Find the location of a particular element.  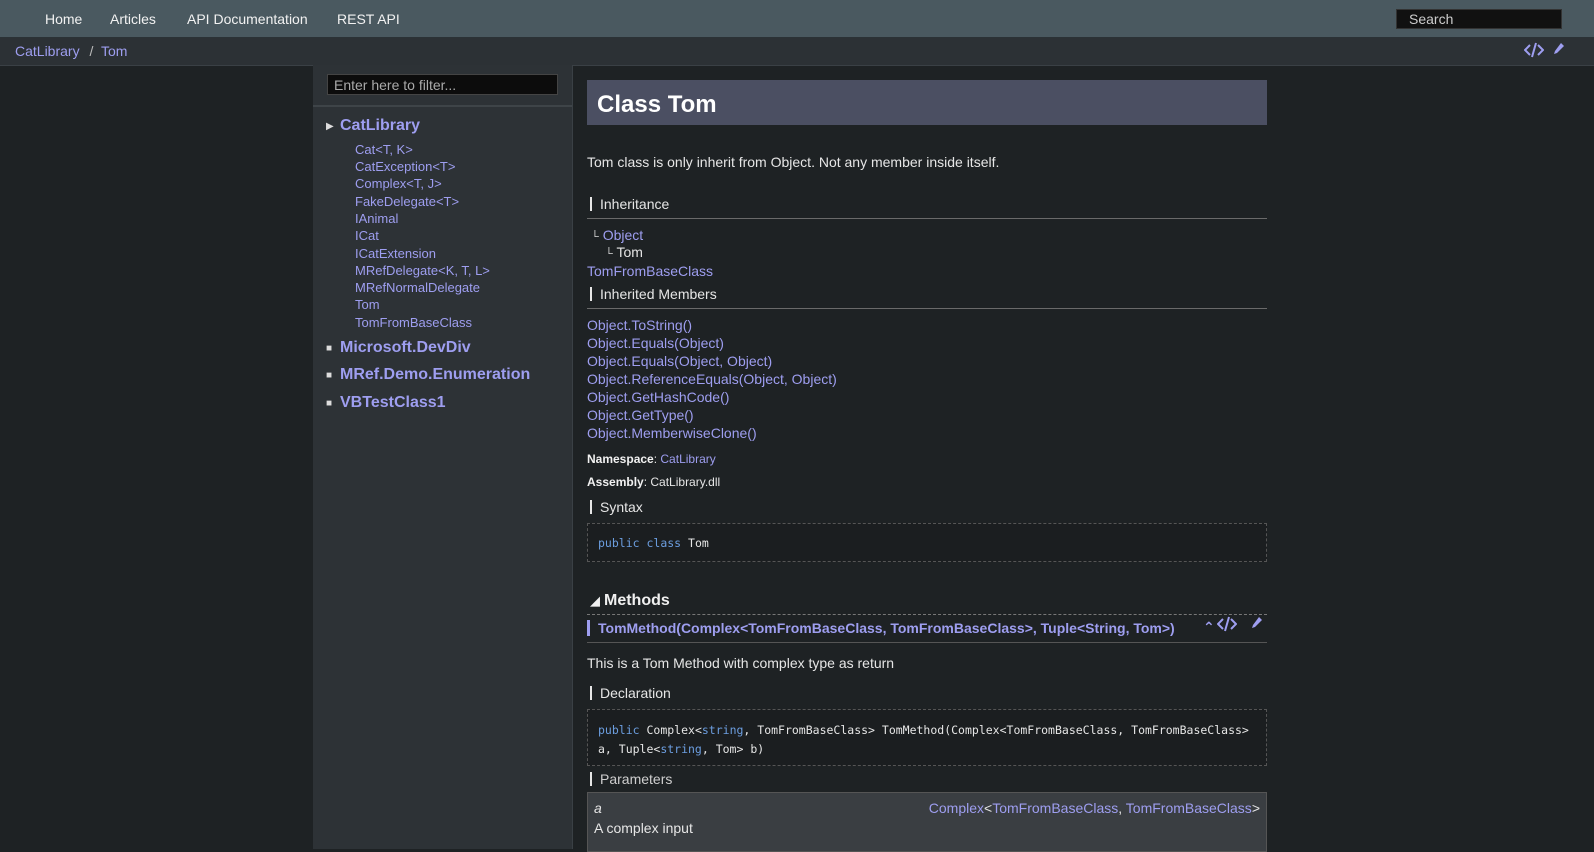

member-link: Object.ToString() is located at coordinates (639, 325).